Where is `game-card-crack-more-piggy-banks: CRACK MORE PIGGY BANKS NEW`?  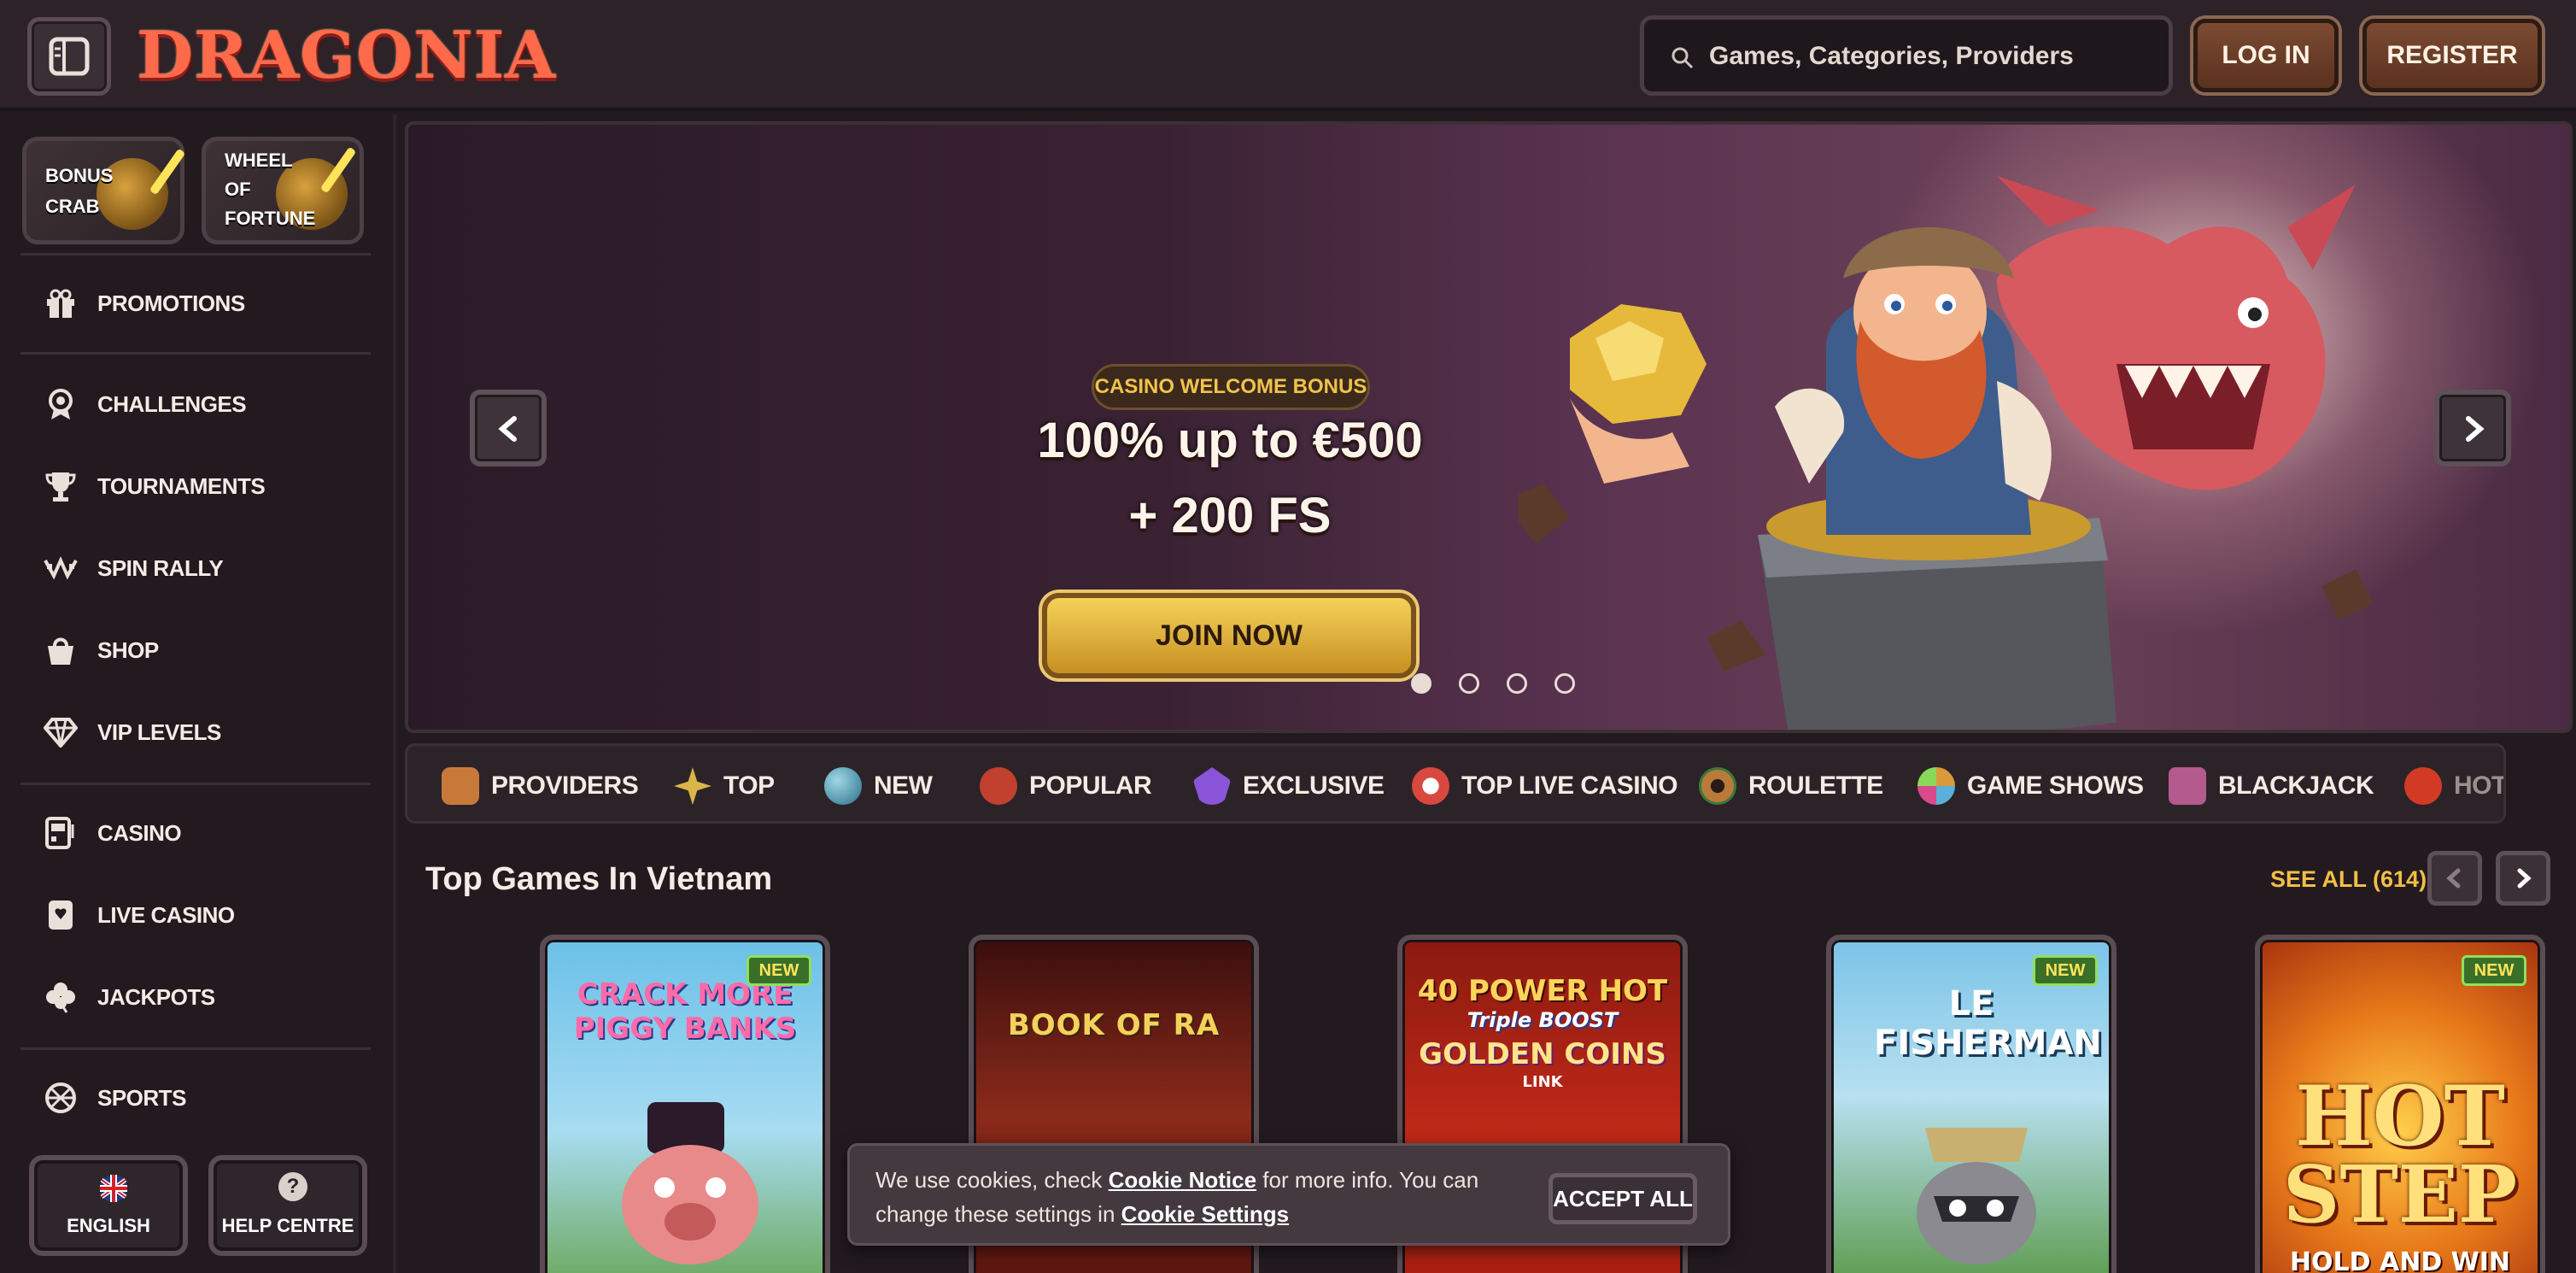
game-card-crack-more-piggy-banks: CRACK MORE PIGGY BANKS NEW is located at coordinates (685, 1104).